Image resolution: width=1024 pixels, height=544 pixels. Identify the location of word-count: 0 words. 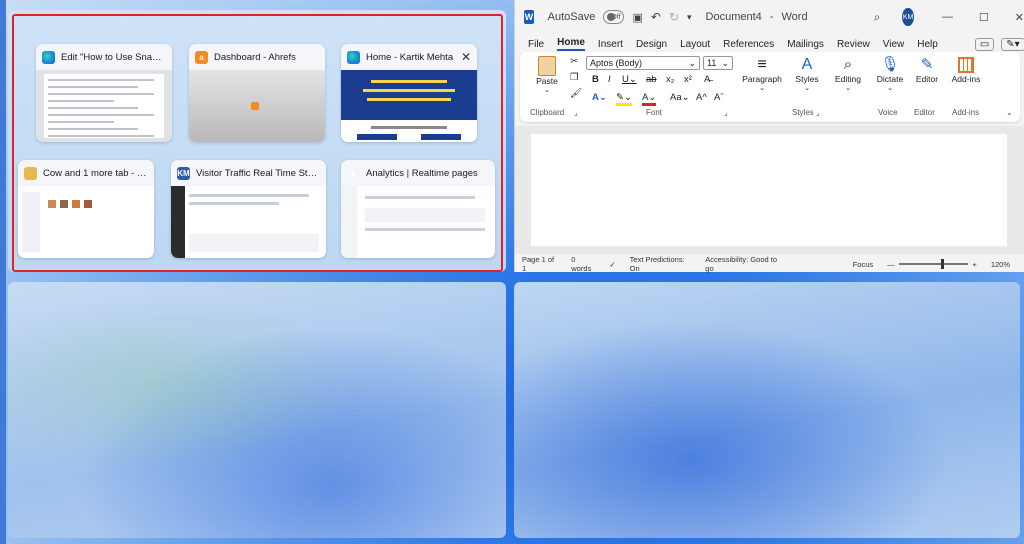
(583, 264).